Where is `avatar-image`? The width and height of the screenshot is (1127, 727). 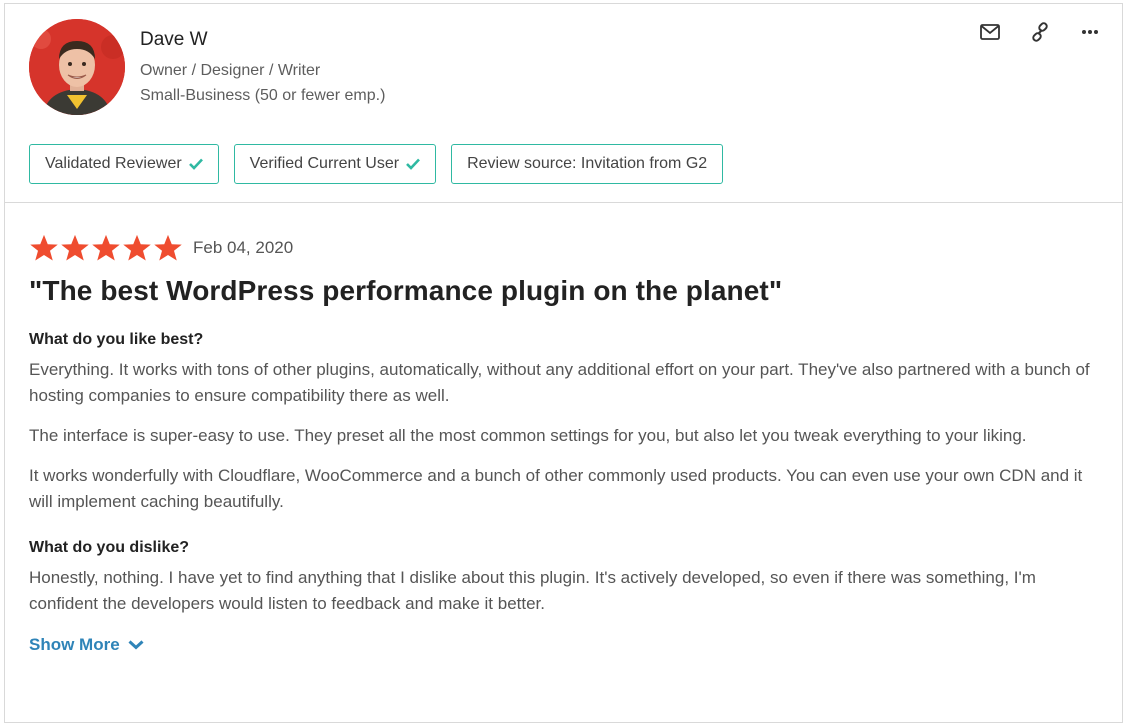 avatar-image is located at coordinates (77, 67).